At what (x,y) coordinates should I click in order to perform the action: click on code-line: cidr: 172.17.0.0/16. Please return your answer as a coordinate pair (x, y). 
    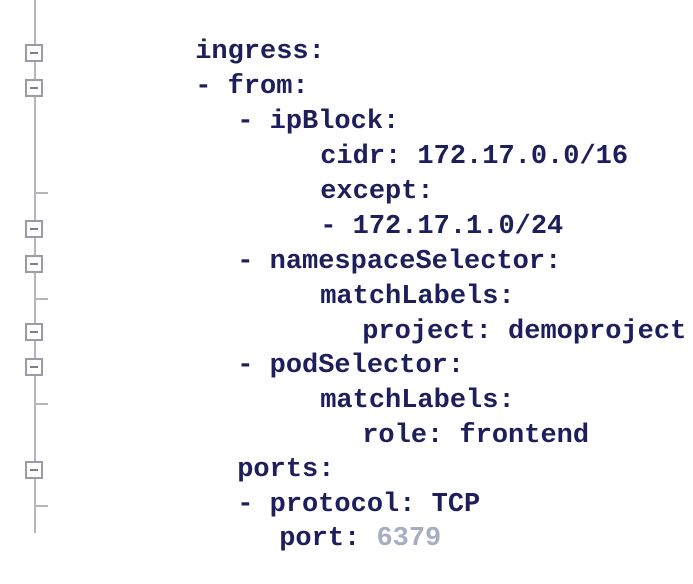
    Looking at the image, I should click on (425, 142).